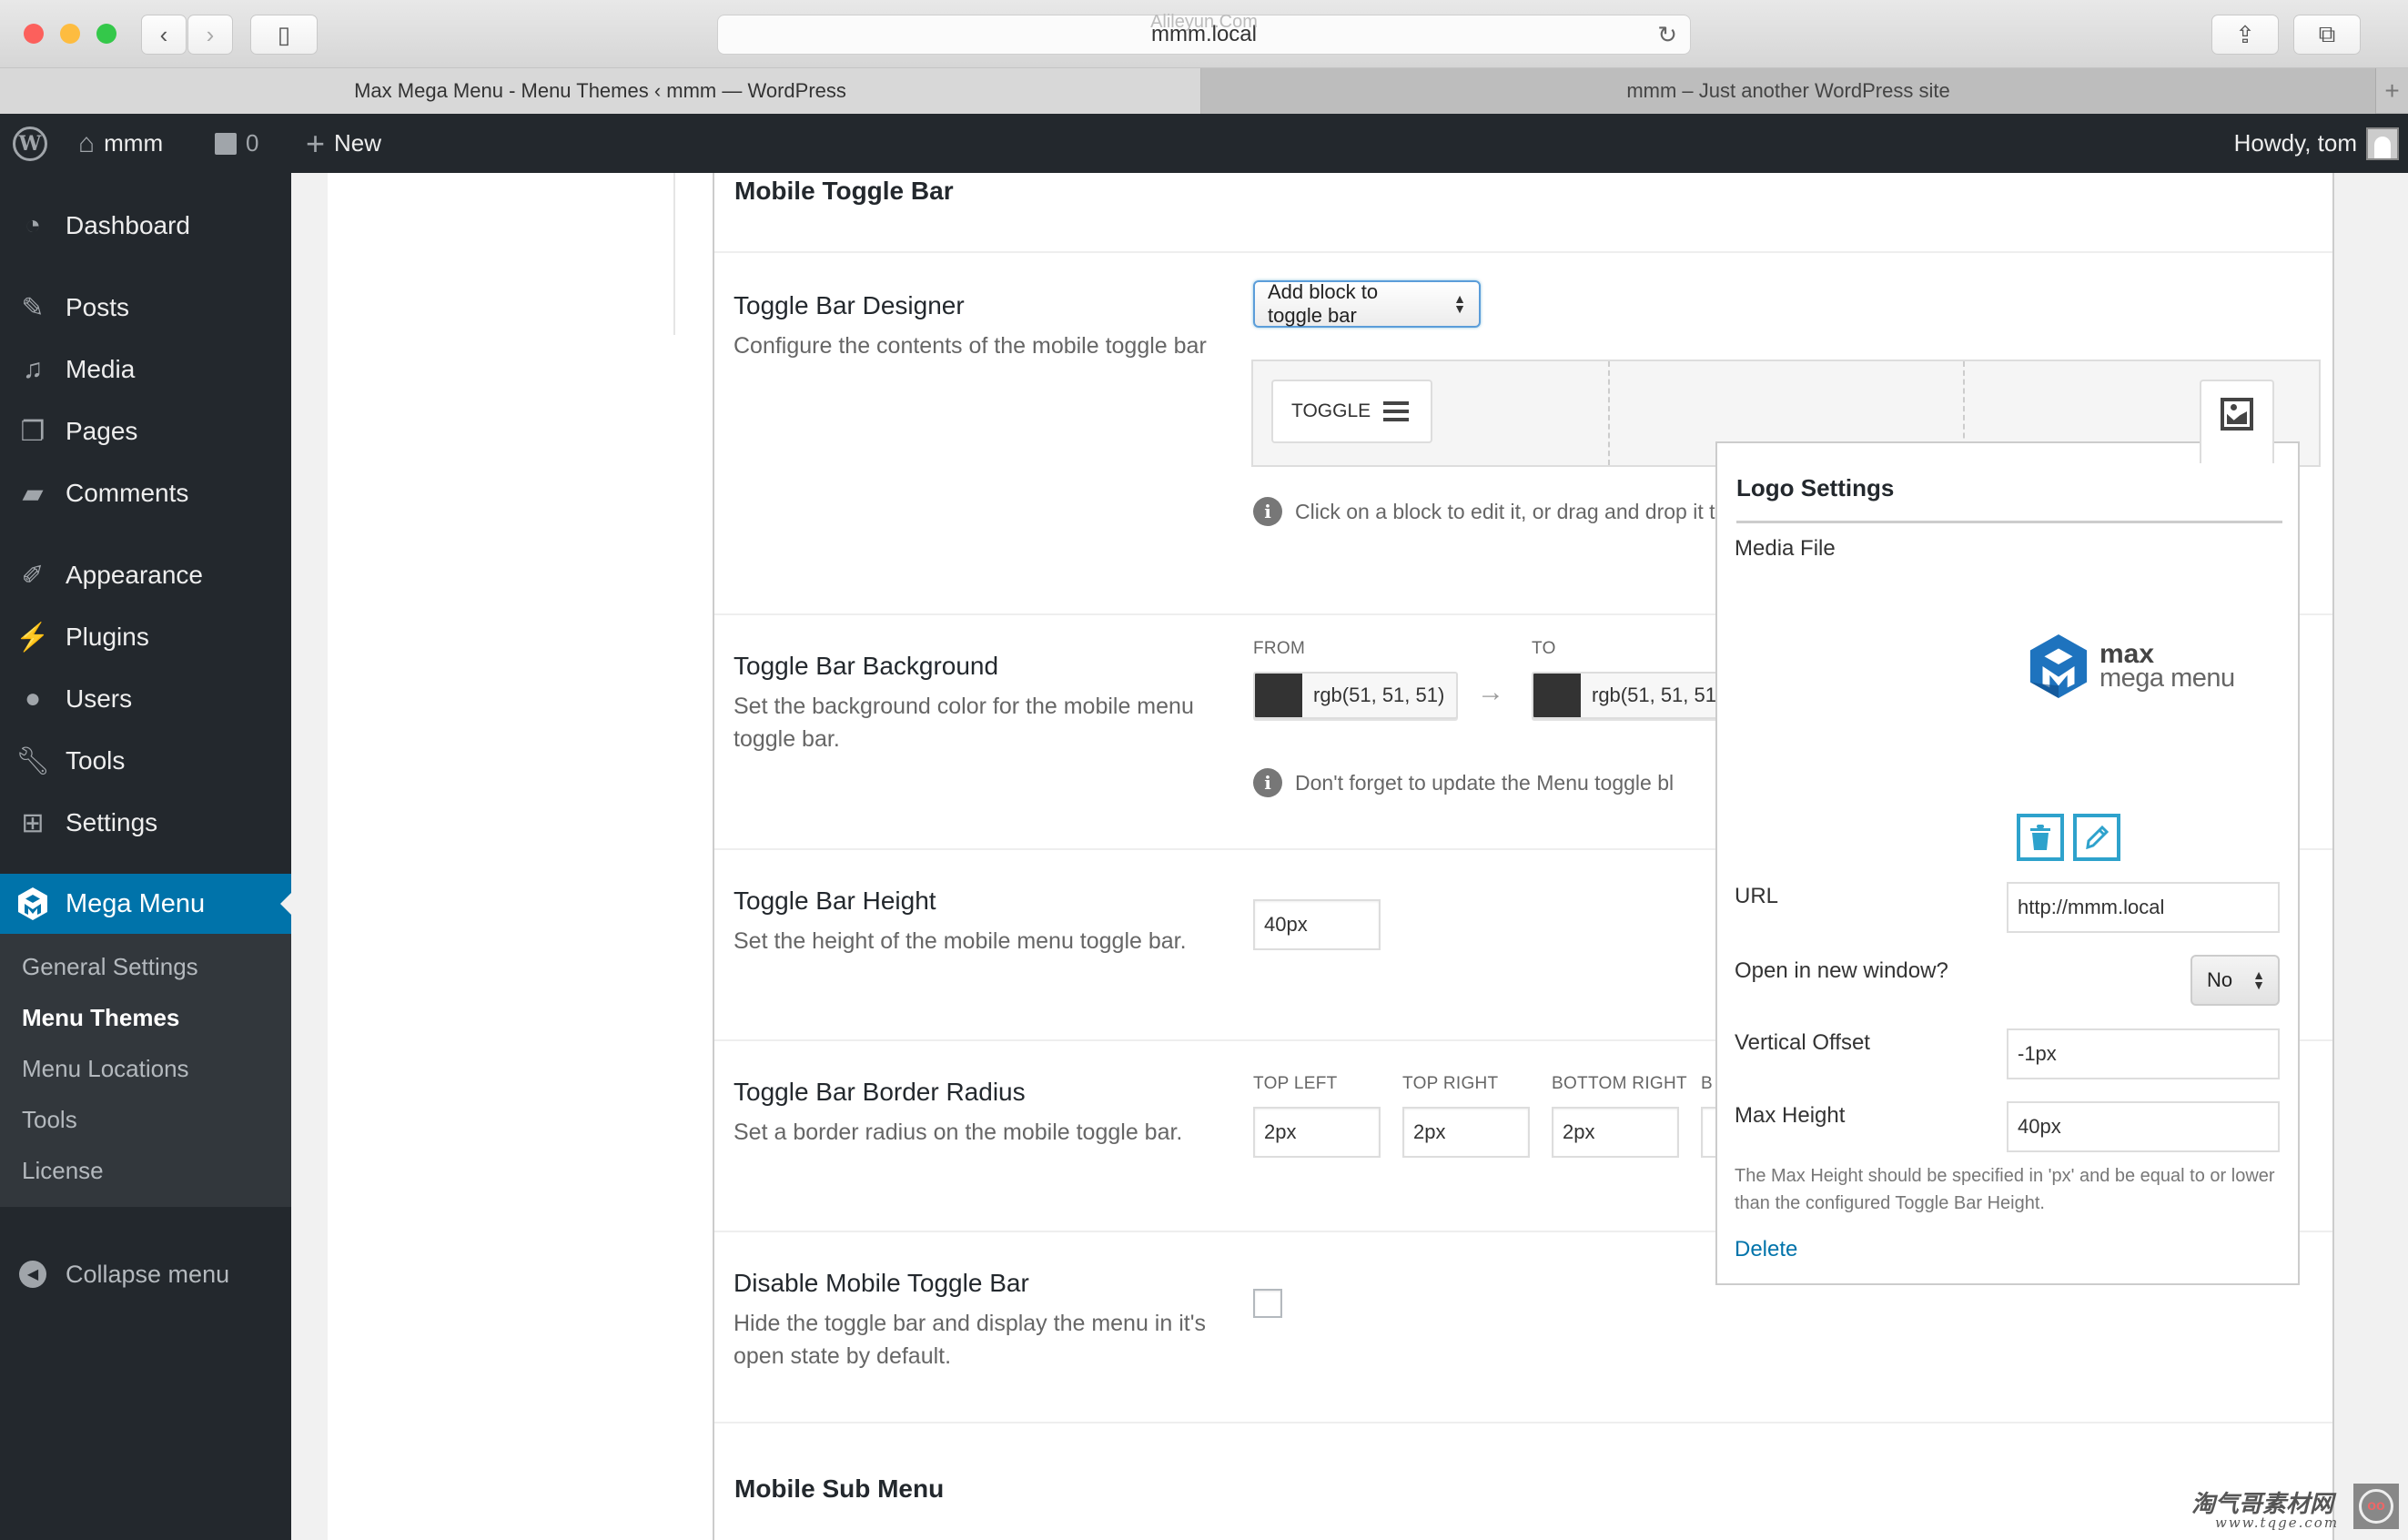 This screenshot has height=1540, width=2408. I want to click on sidebar-item-label: Comments, so click(127, 493).